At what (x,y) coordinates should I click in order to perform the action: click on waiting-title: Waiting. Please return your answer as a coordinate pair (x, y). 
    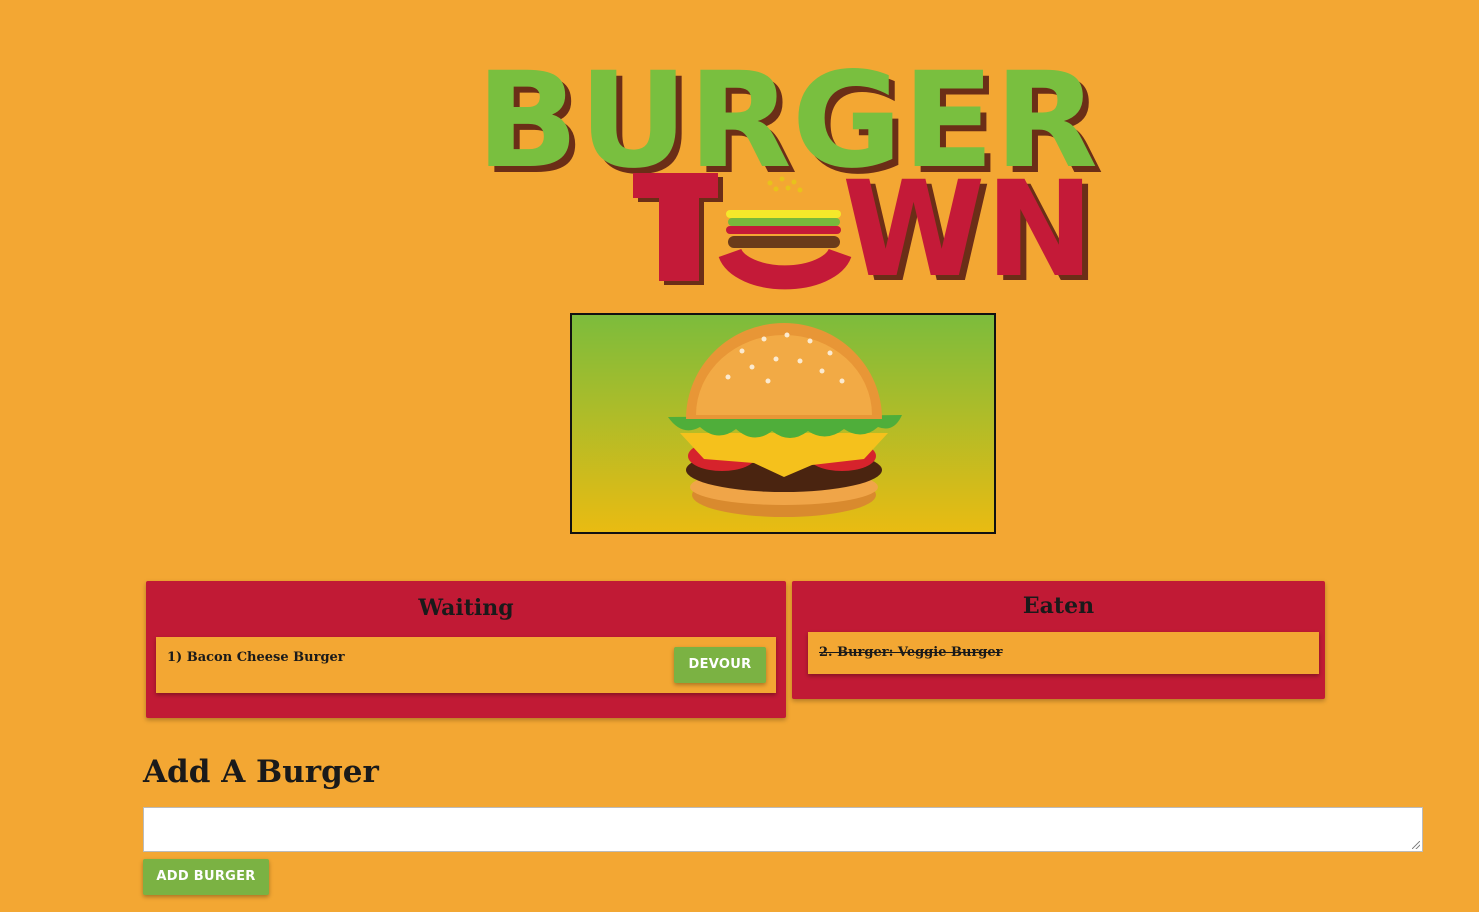
    Looking at the image, I should click on (466, 608).